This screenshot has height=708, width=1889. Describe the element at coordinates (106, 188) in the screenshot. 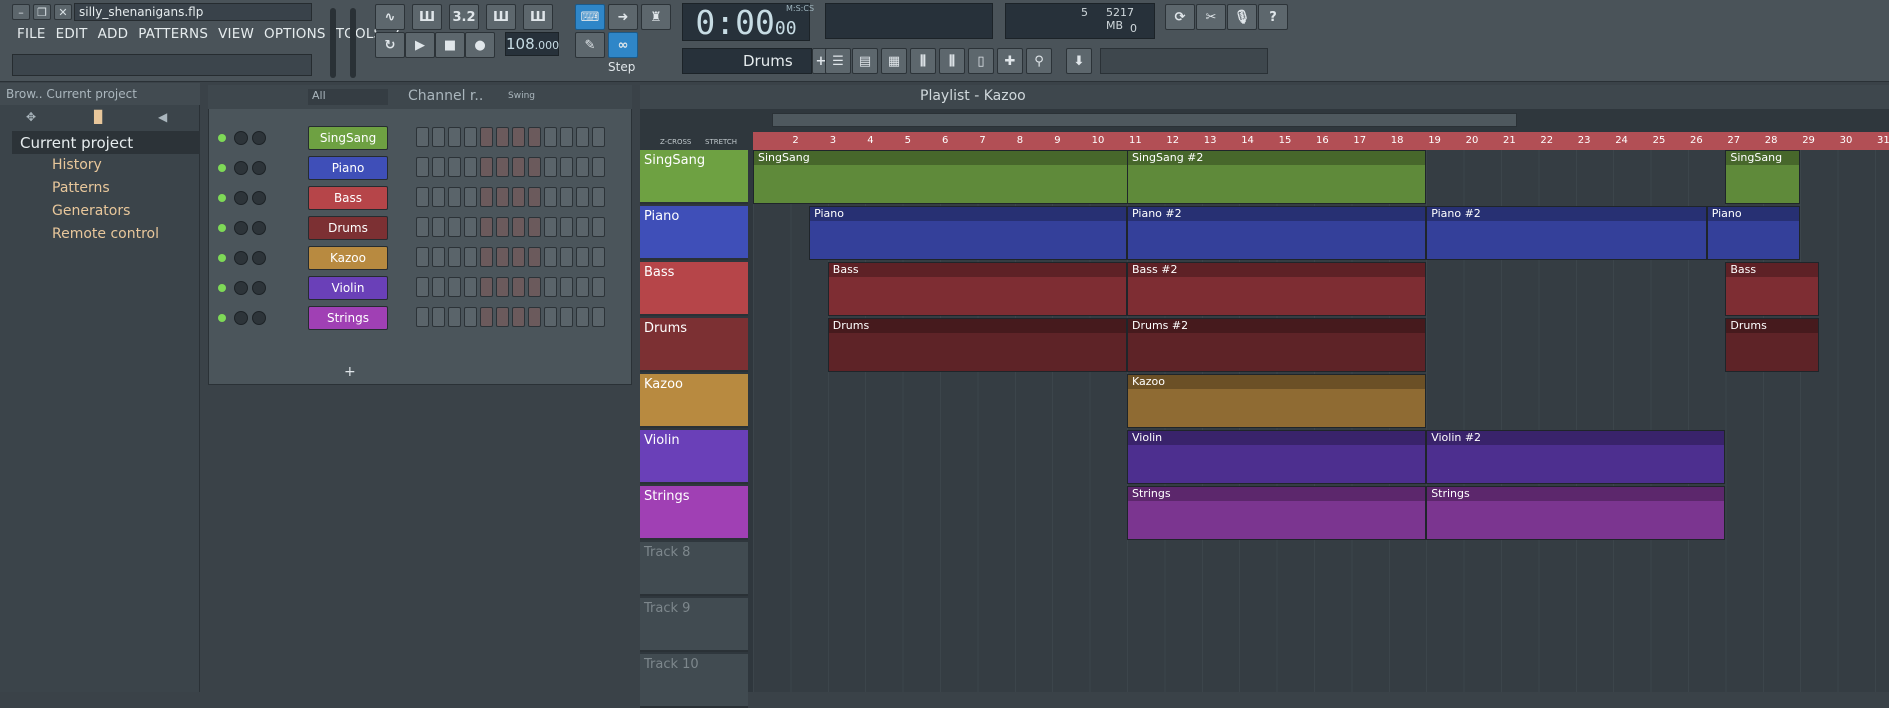

I see `tree-patterns: Patterns` at that location.